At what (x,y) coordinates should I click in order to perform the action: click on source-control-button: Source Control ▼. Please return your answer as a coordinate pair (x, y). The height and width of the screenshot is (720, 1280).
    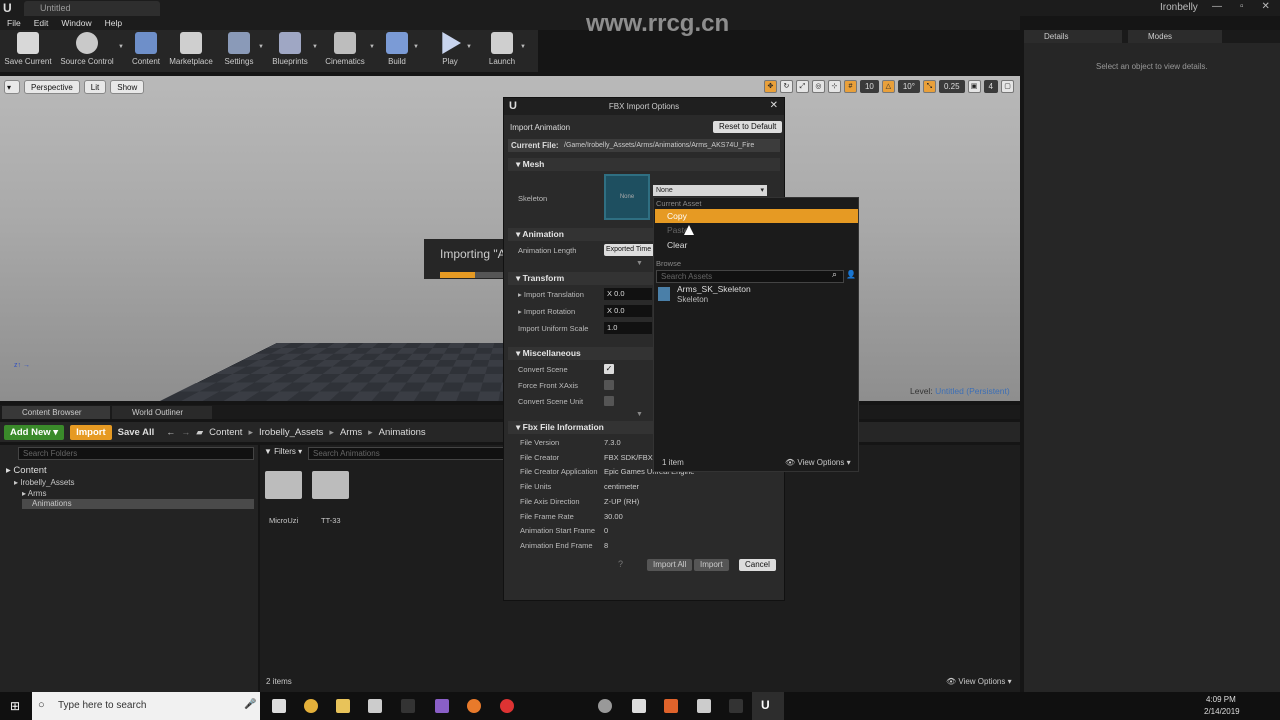
    Looking at the image, I should click on (91, 51).